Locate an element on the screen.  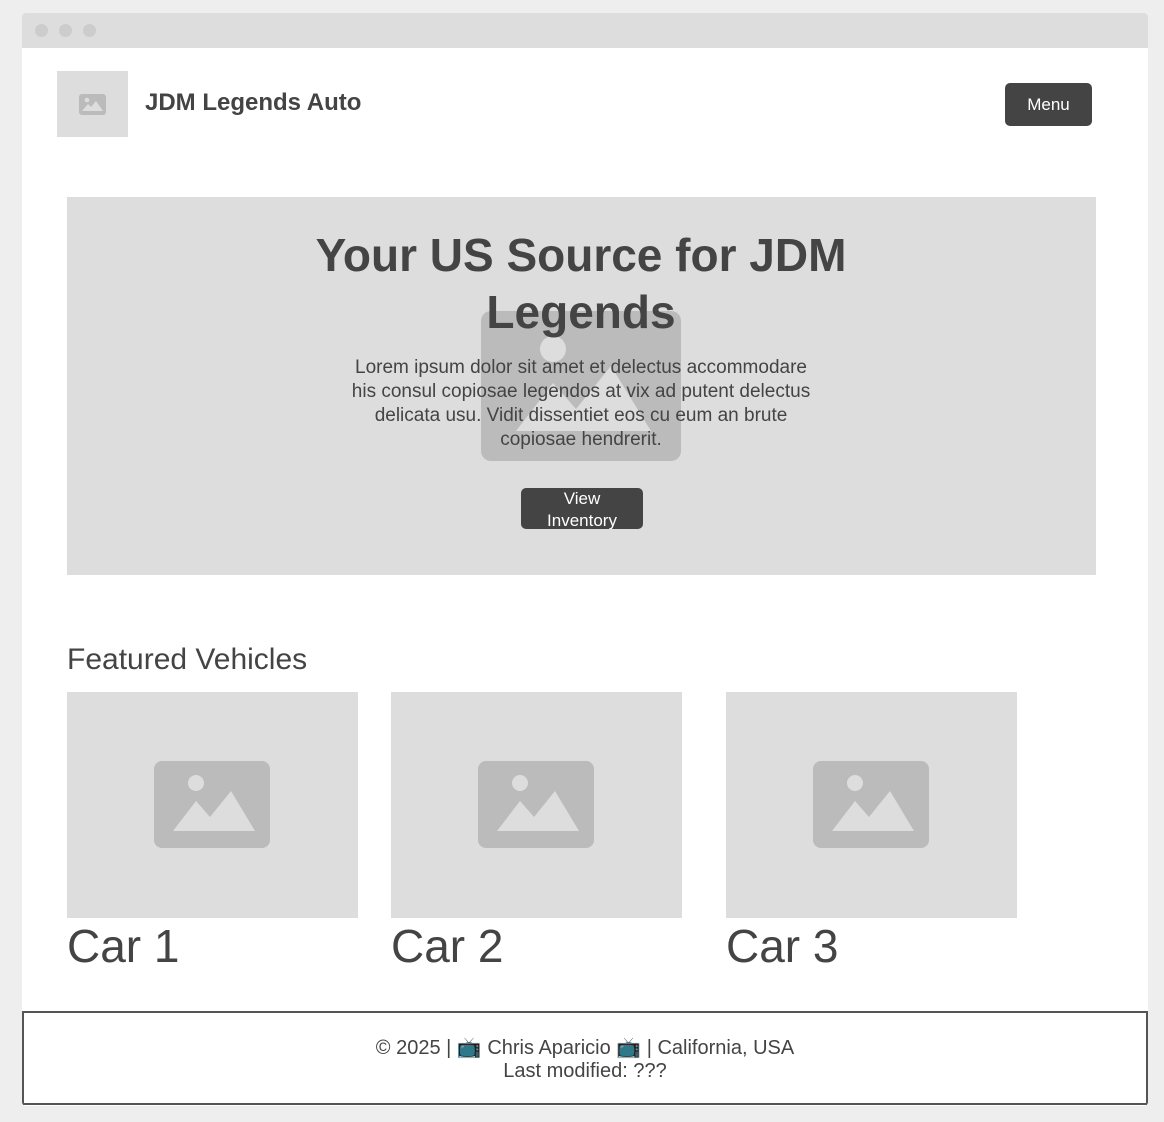
hero-title: Your US Source for JDM Legends is located at coordinates (581, 283).